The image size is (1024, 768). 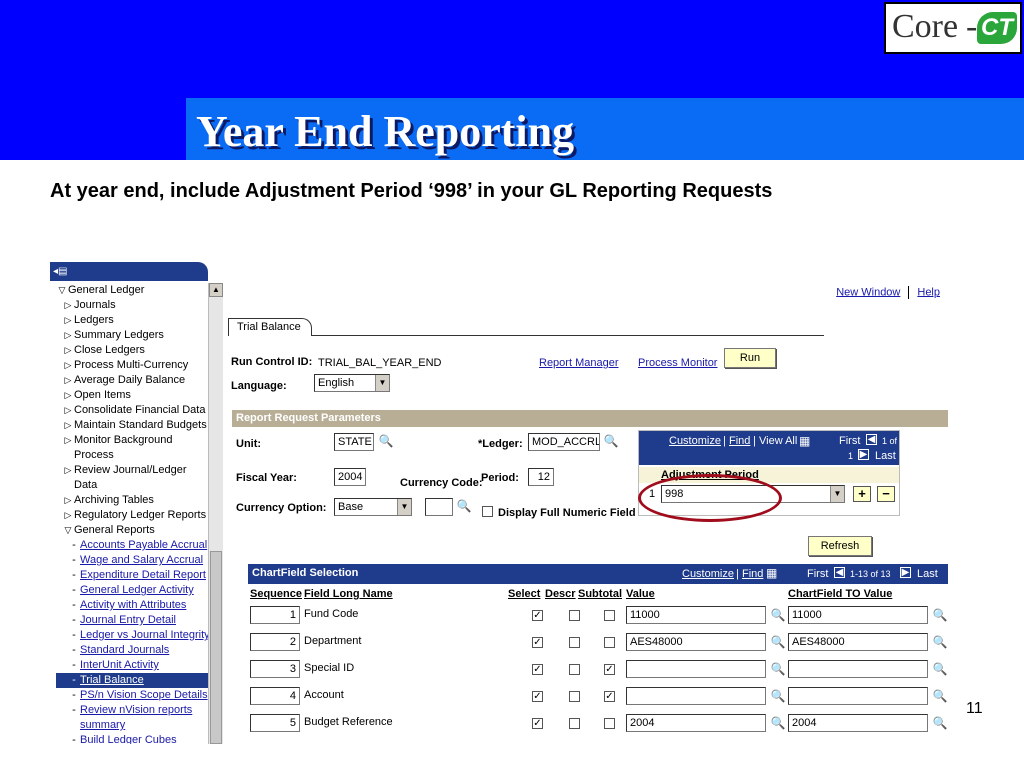 I want to click on sequence-input: 1, so click(x=275, y=615).